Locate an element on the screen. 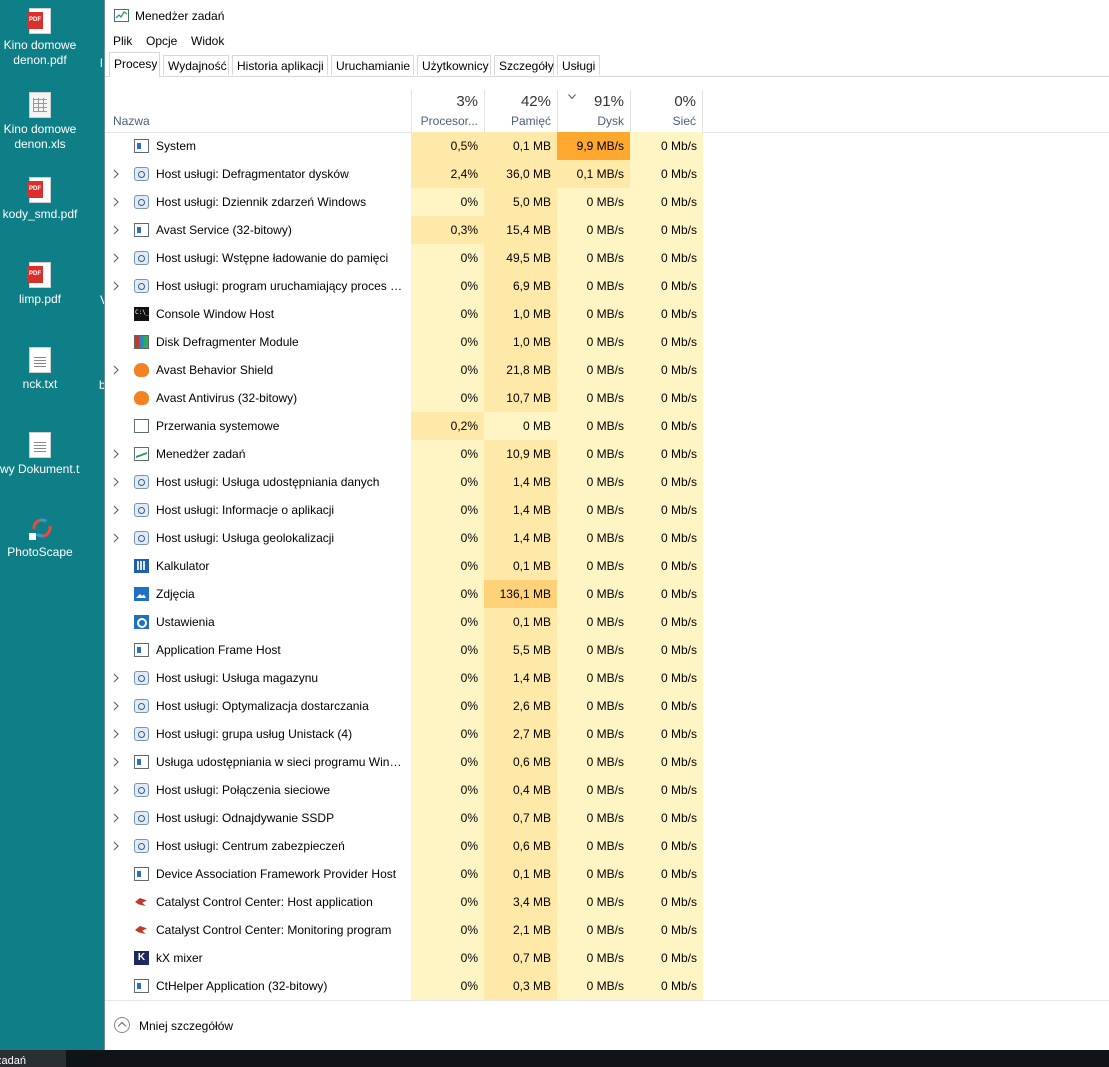 This screenshot has height=1067, width=1109. process-name: CtHelper Application (32-bitowy) is located at coordinates (242, 986).